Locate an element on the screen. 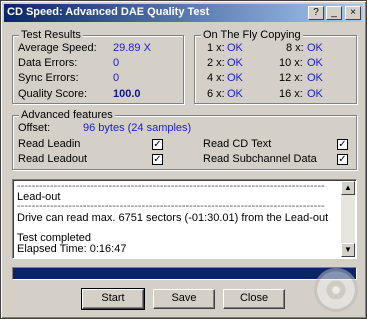 The height and width of the screenshot is (319, 367). log-scrollbar: ▲ ▼ is located at coordinates (348, 219).